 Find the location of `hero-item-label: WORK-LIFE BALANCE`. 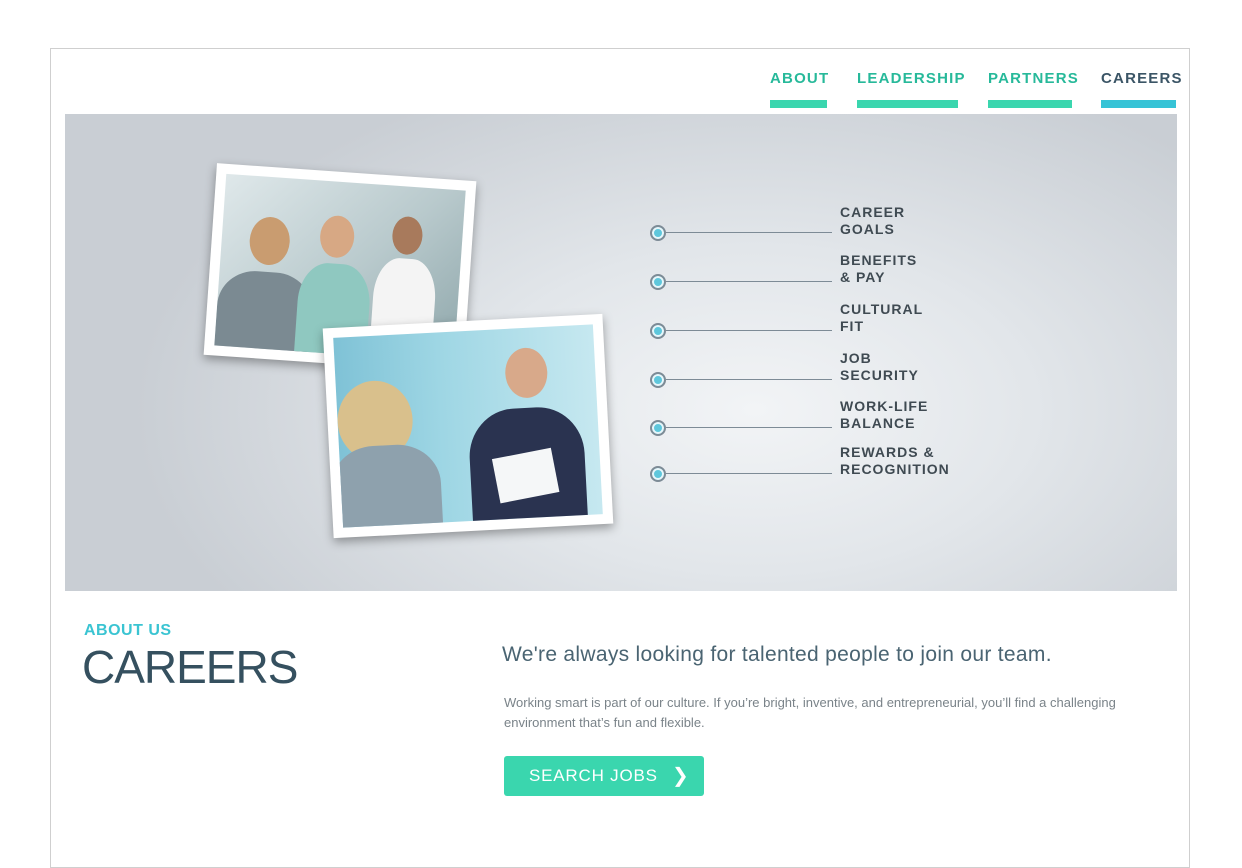

hero-item-label: WORK-LIFE BALANCE is located at coordinates (884, 414).